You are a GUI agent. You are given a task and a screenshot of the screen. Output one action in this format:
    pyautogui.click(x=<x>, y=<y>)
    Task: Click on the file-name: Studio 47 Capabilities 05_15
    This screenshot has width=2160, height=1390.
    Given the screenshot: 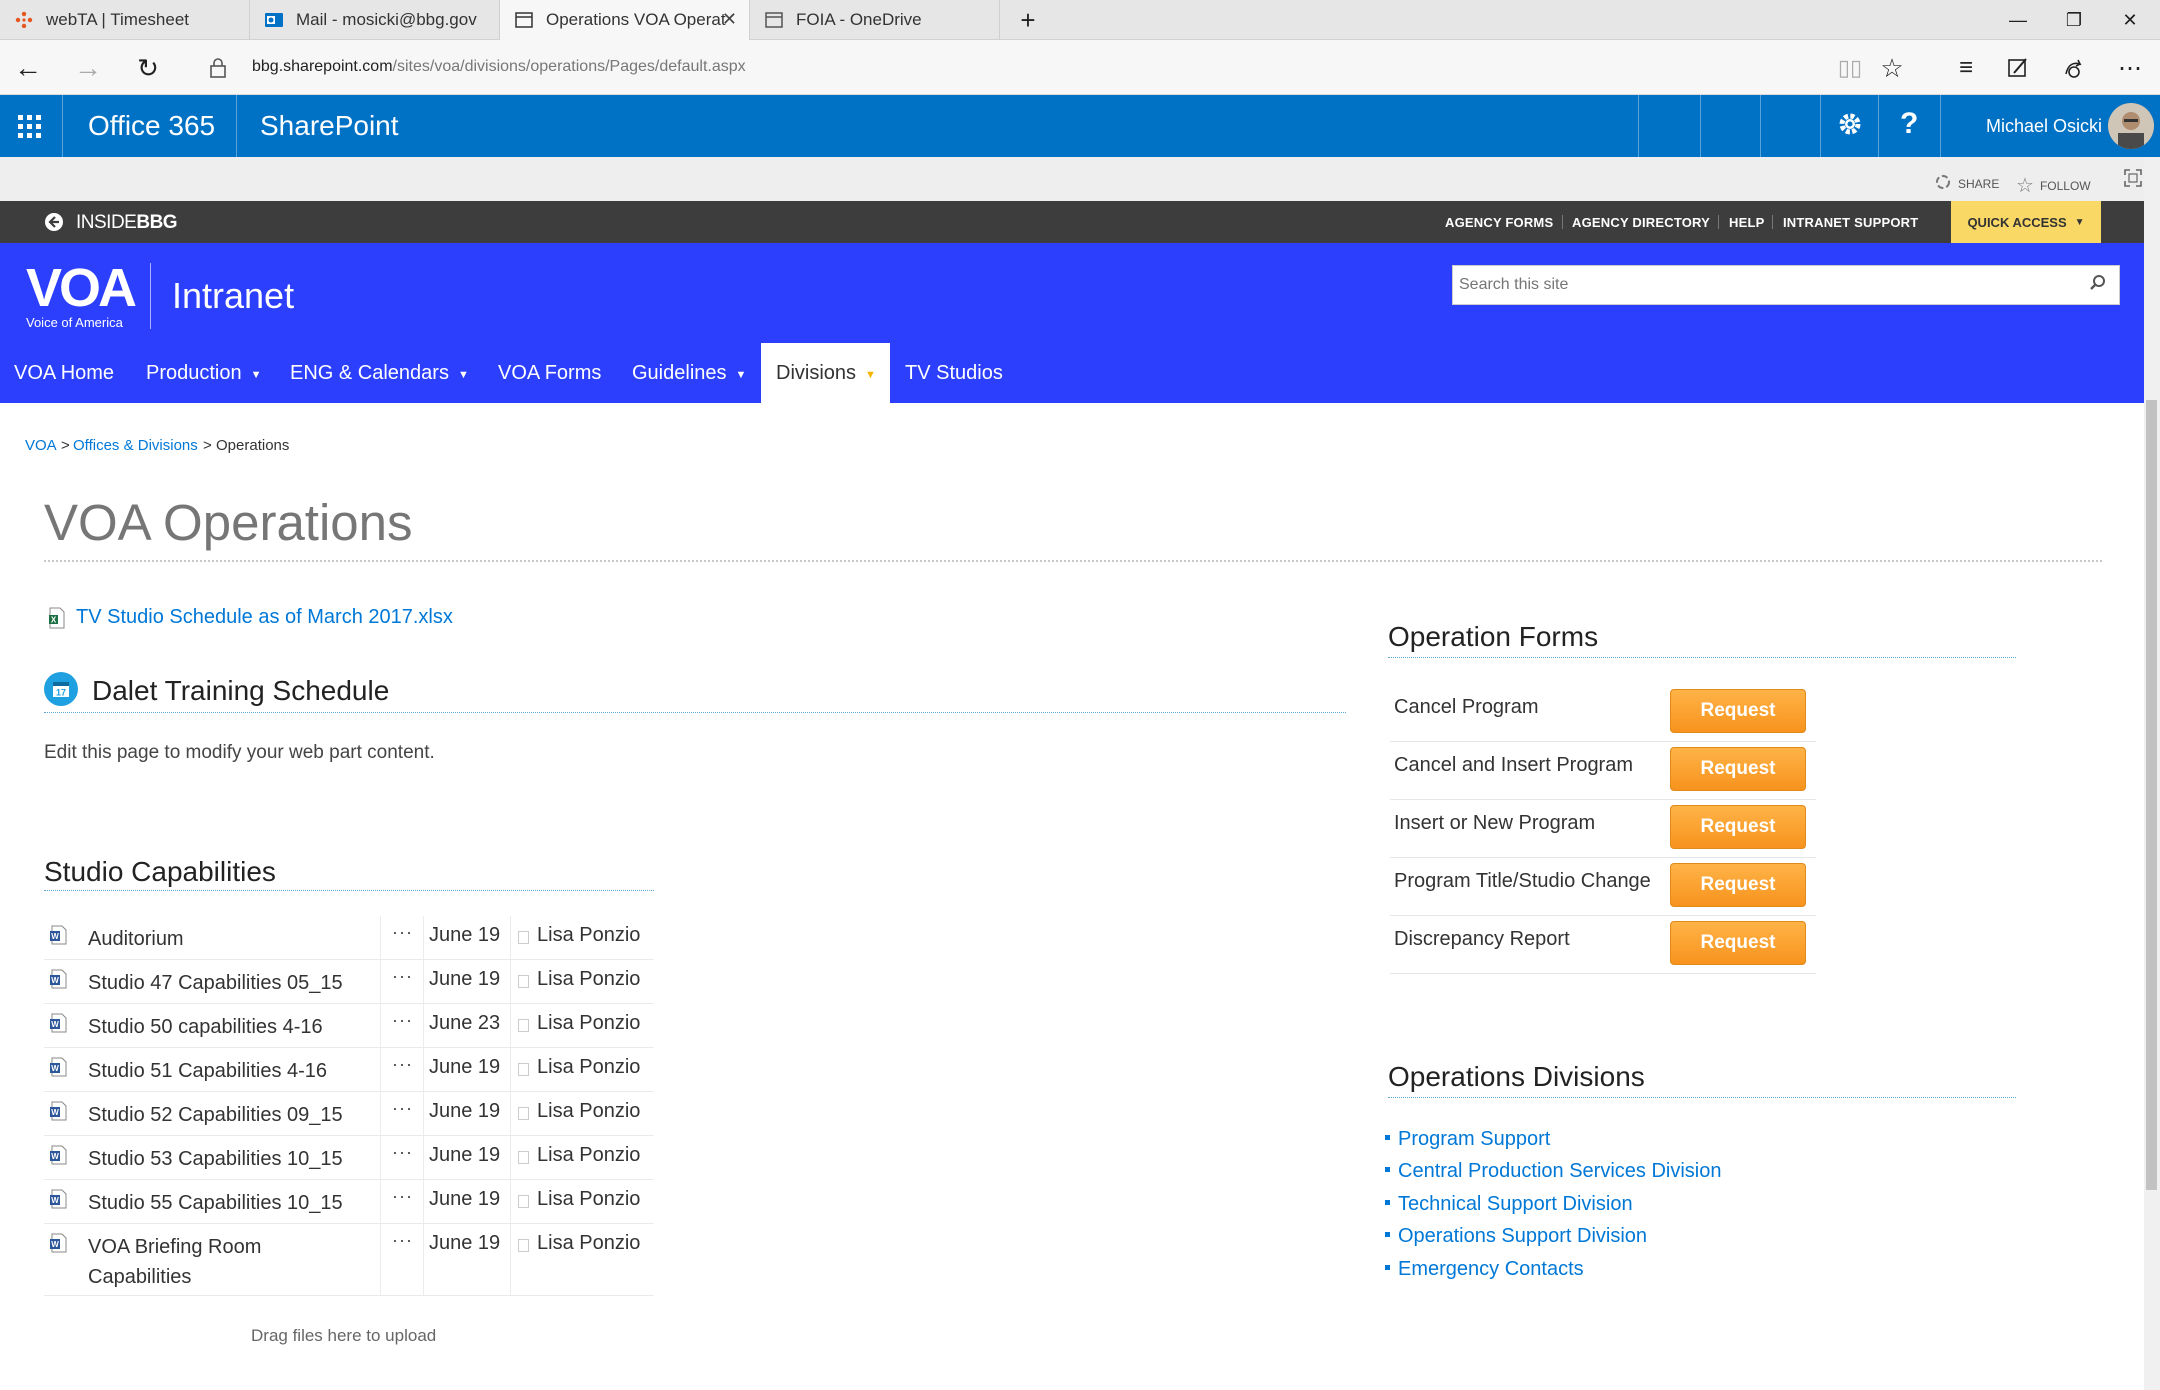 What is the action you would take?
    pyautogui.click(x=215, y=983)
    